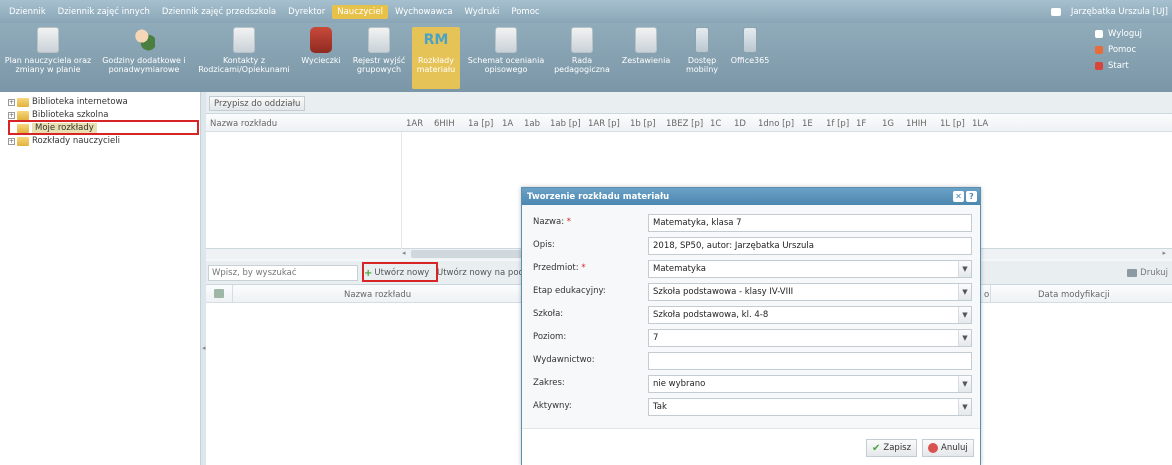  What do you see at coordinates (876, 448) in the screenshot?
I see `check-icon: ✔` at bounding box center [876, 448].